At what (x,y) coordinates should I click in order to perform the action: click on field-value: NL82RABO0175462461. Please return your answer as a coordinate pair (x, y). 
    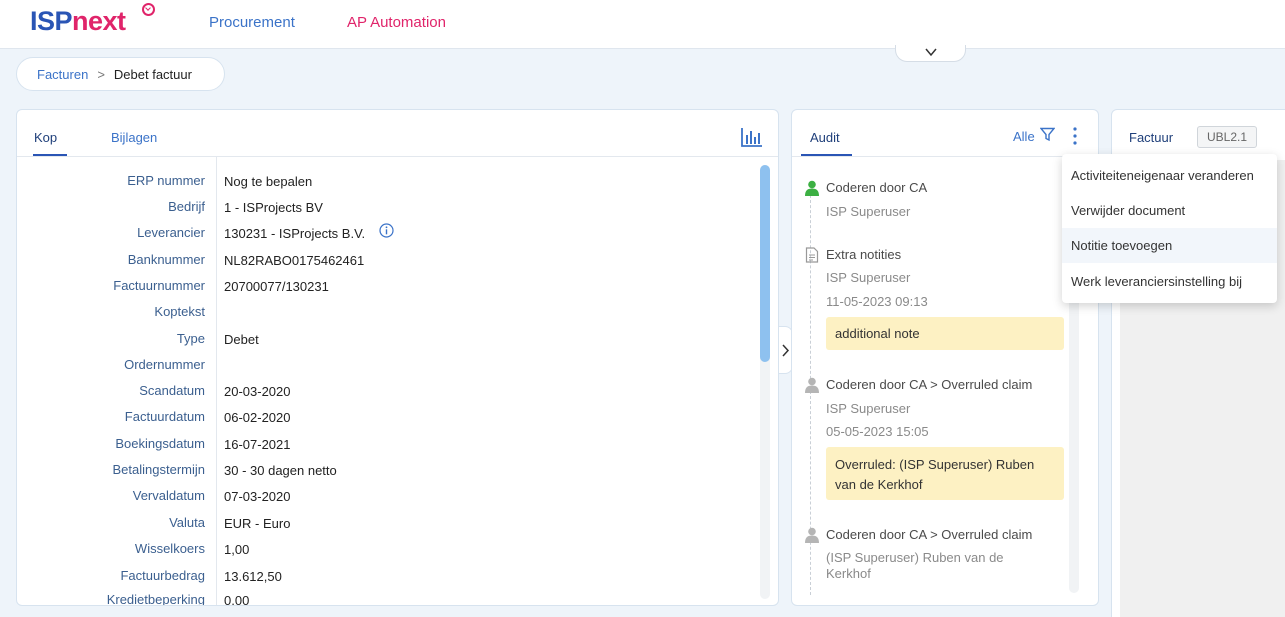
    Looking at the image, I should click on (294, 260).